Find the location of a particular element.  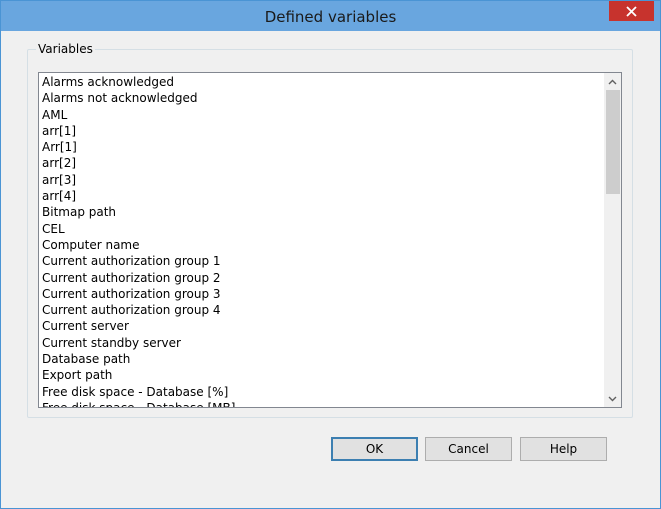

list-item: Bitmap path is located at coordinates (321, 212).